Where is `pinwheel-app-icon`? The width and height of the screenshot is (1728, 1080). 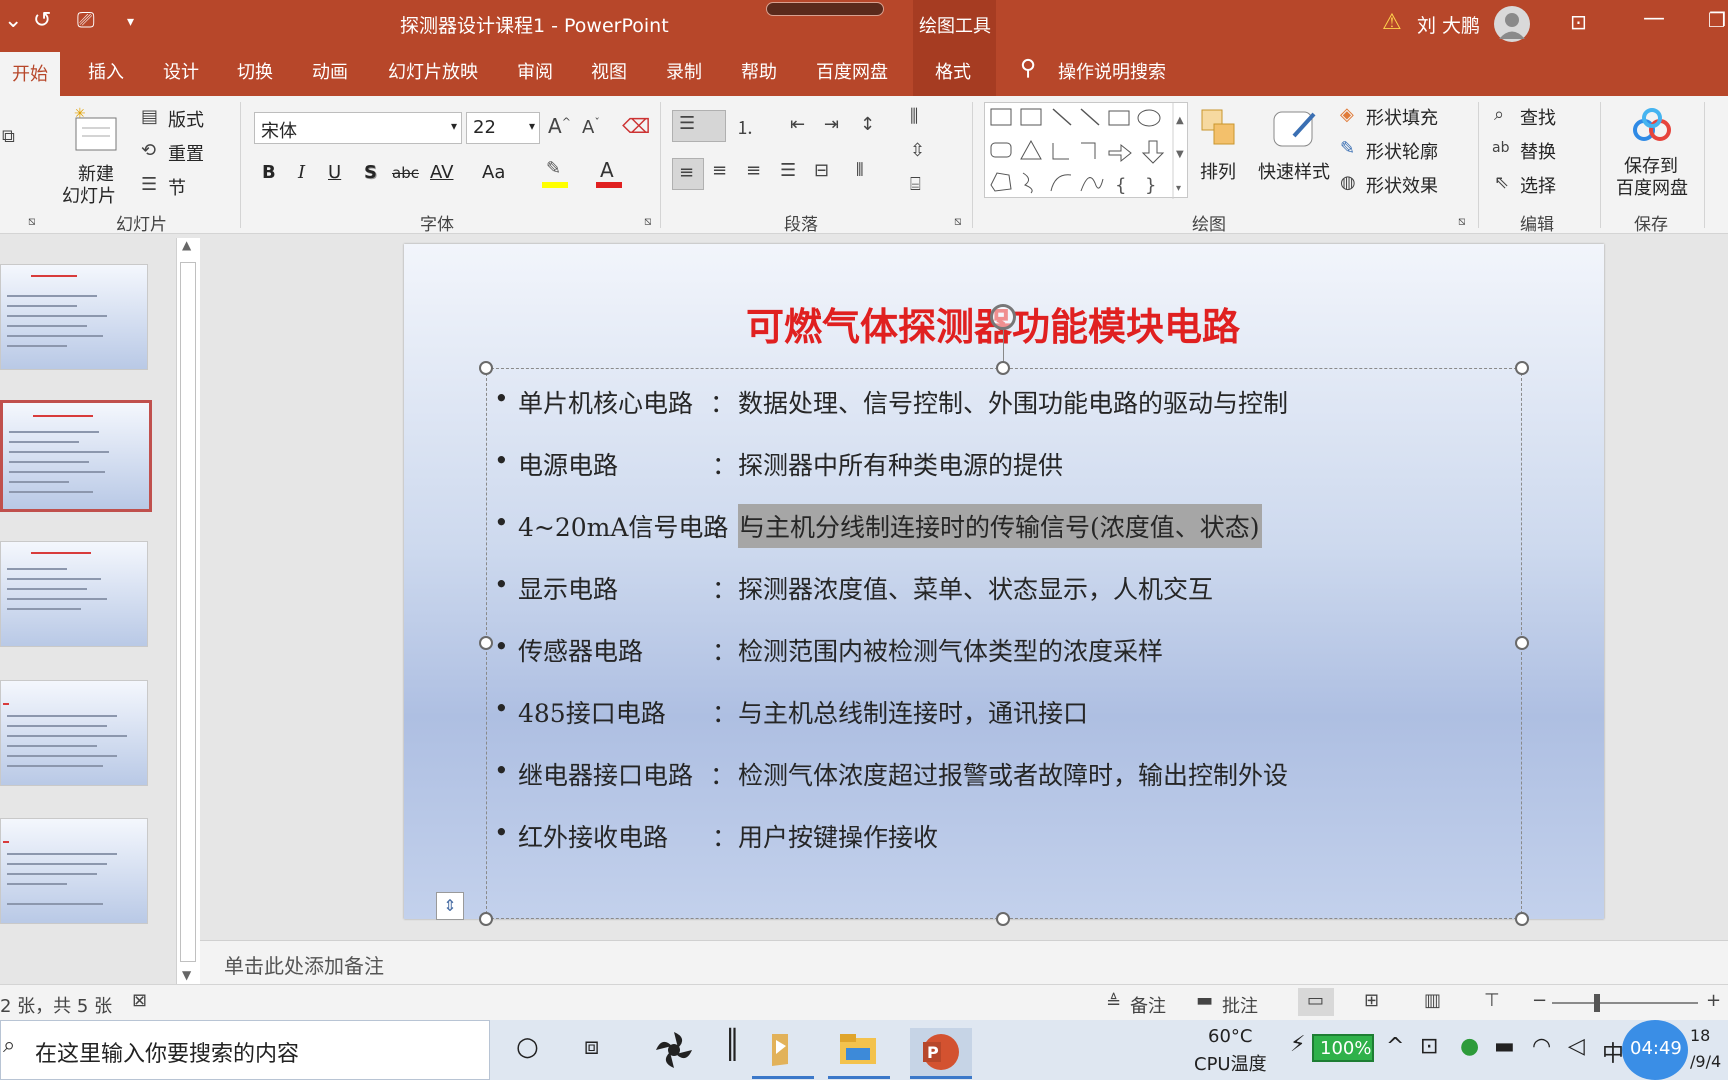 pinwheel-app-icon is located at coordinates (674, 1050).